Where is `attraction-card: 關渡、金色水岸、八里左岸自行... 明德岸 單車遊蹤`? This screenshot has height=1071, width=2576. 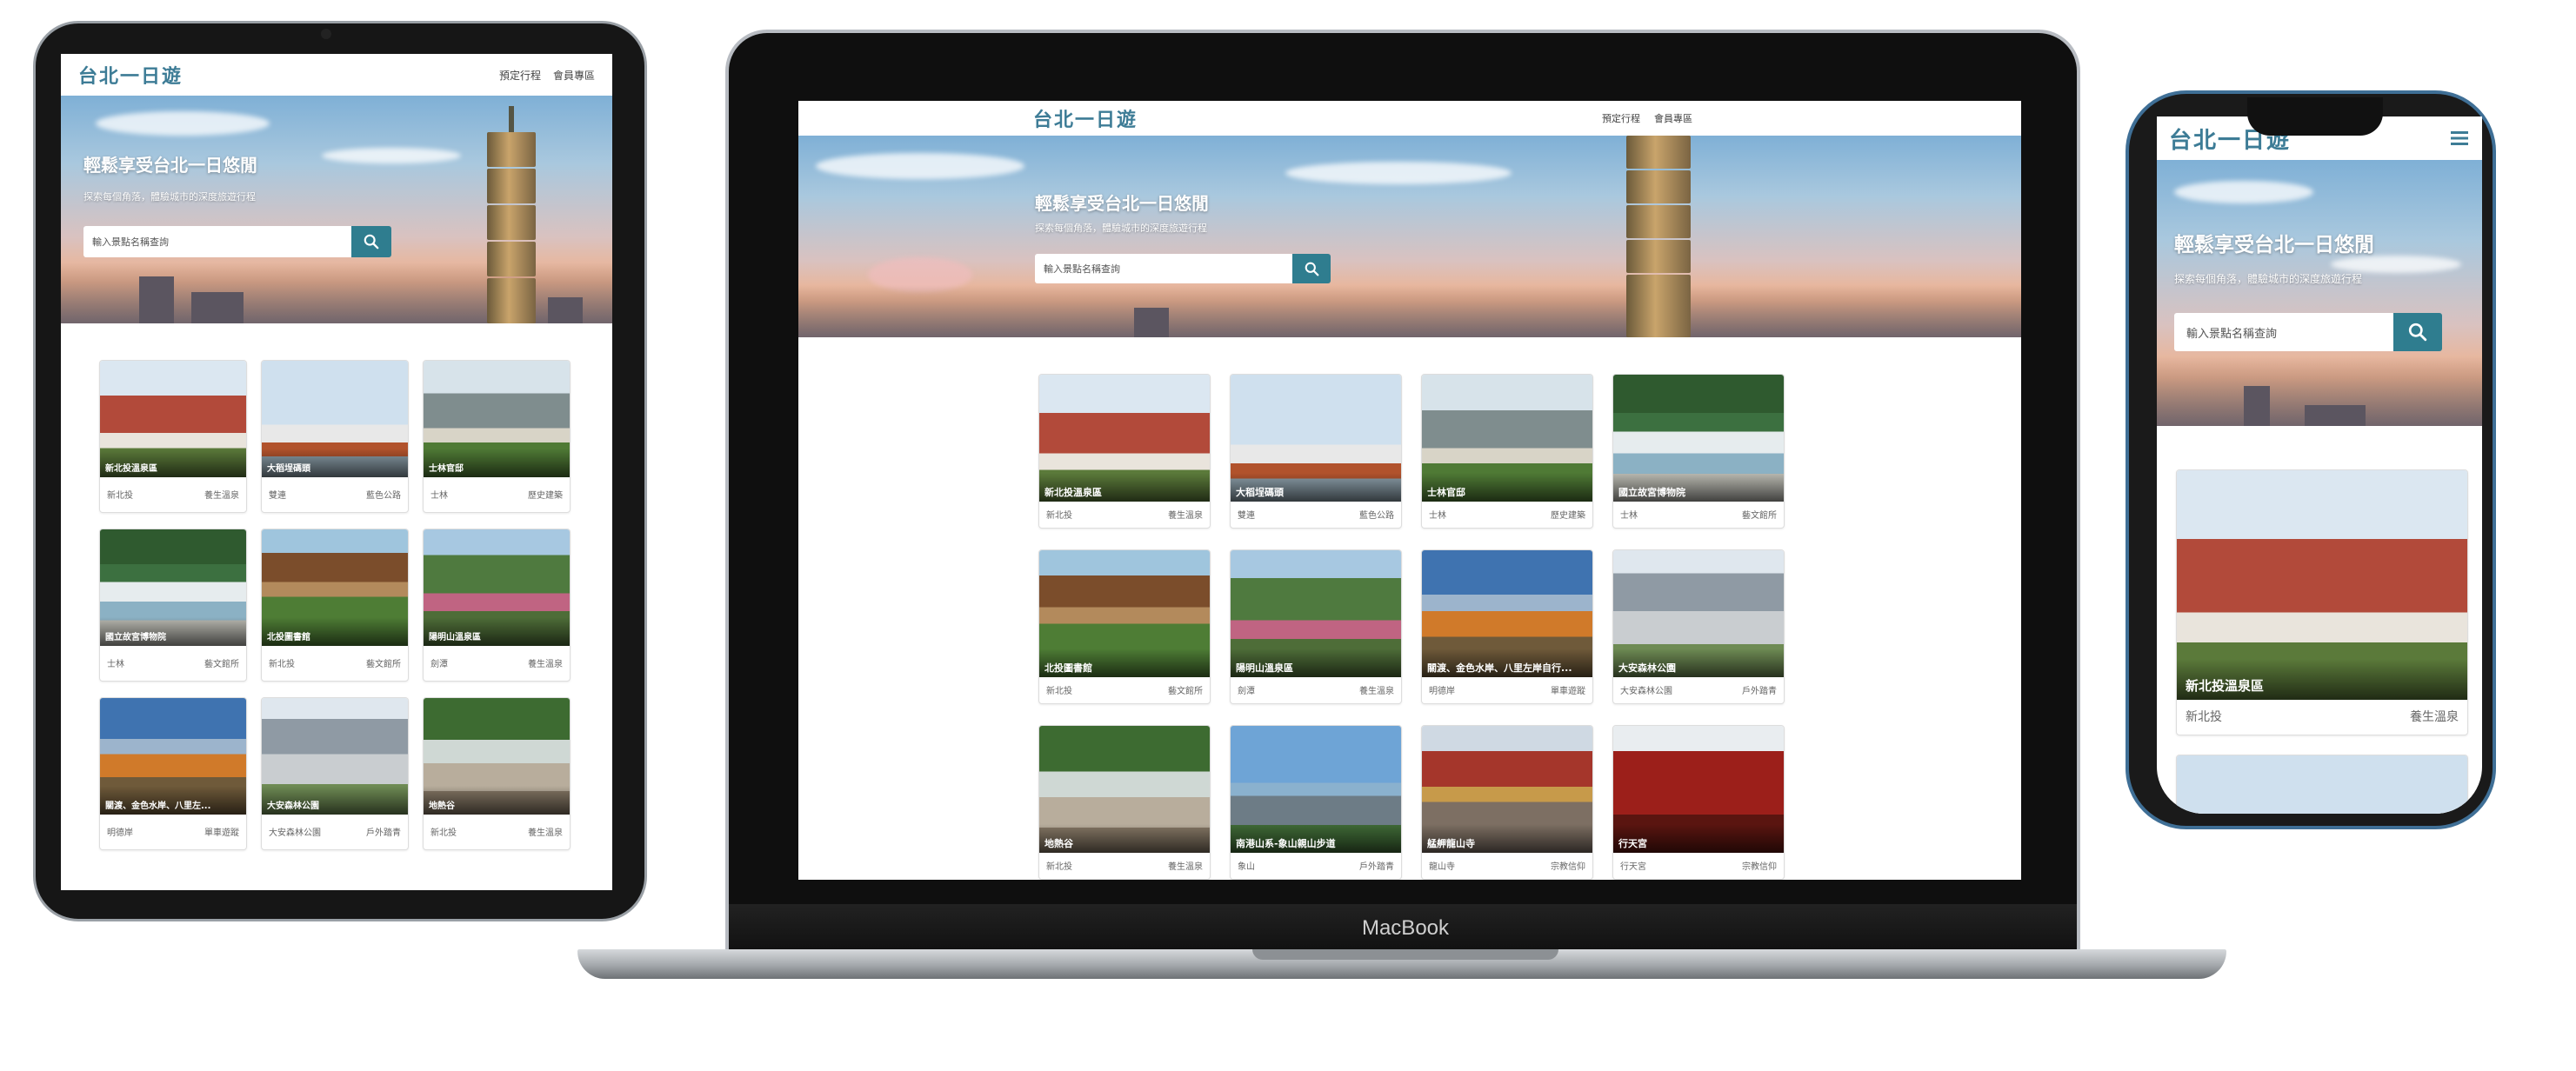 attraction-card: 關渡、金色水岸、八里左岸自行... 明德岸 單車遊蹤 is located at coordinates (1507, 626).